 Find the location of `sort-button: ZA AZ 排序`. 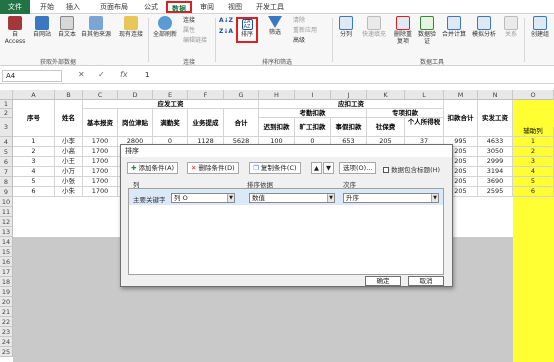

sort-button: ZA AZ 排序 is located at coordinates (247, 30).